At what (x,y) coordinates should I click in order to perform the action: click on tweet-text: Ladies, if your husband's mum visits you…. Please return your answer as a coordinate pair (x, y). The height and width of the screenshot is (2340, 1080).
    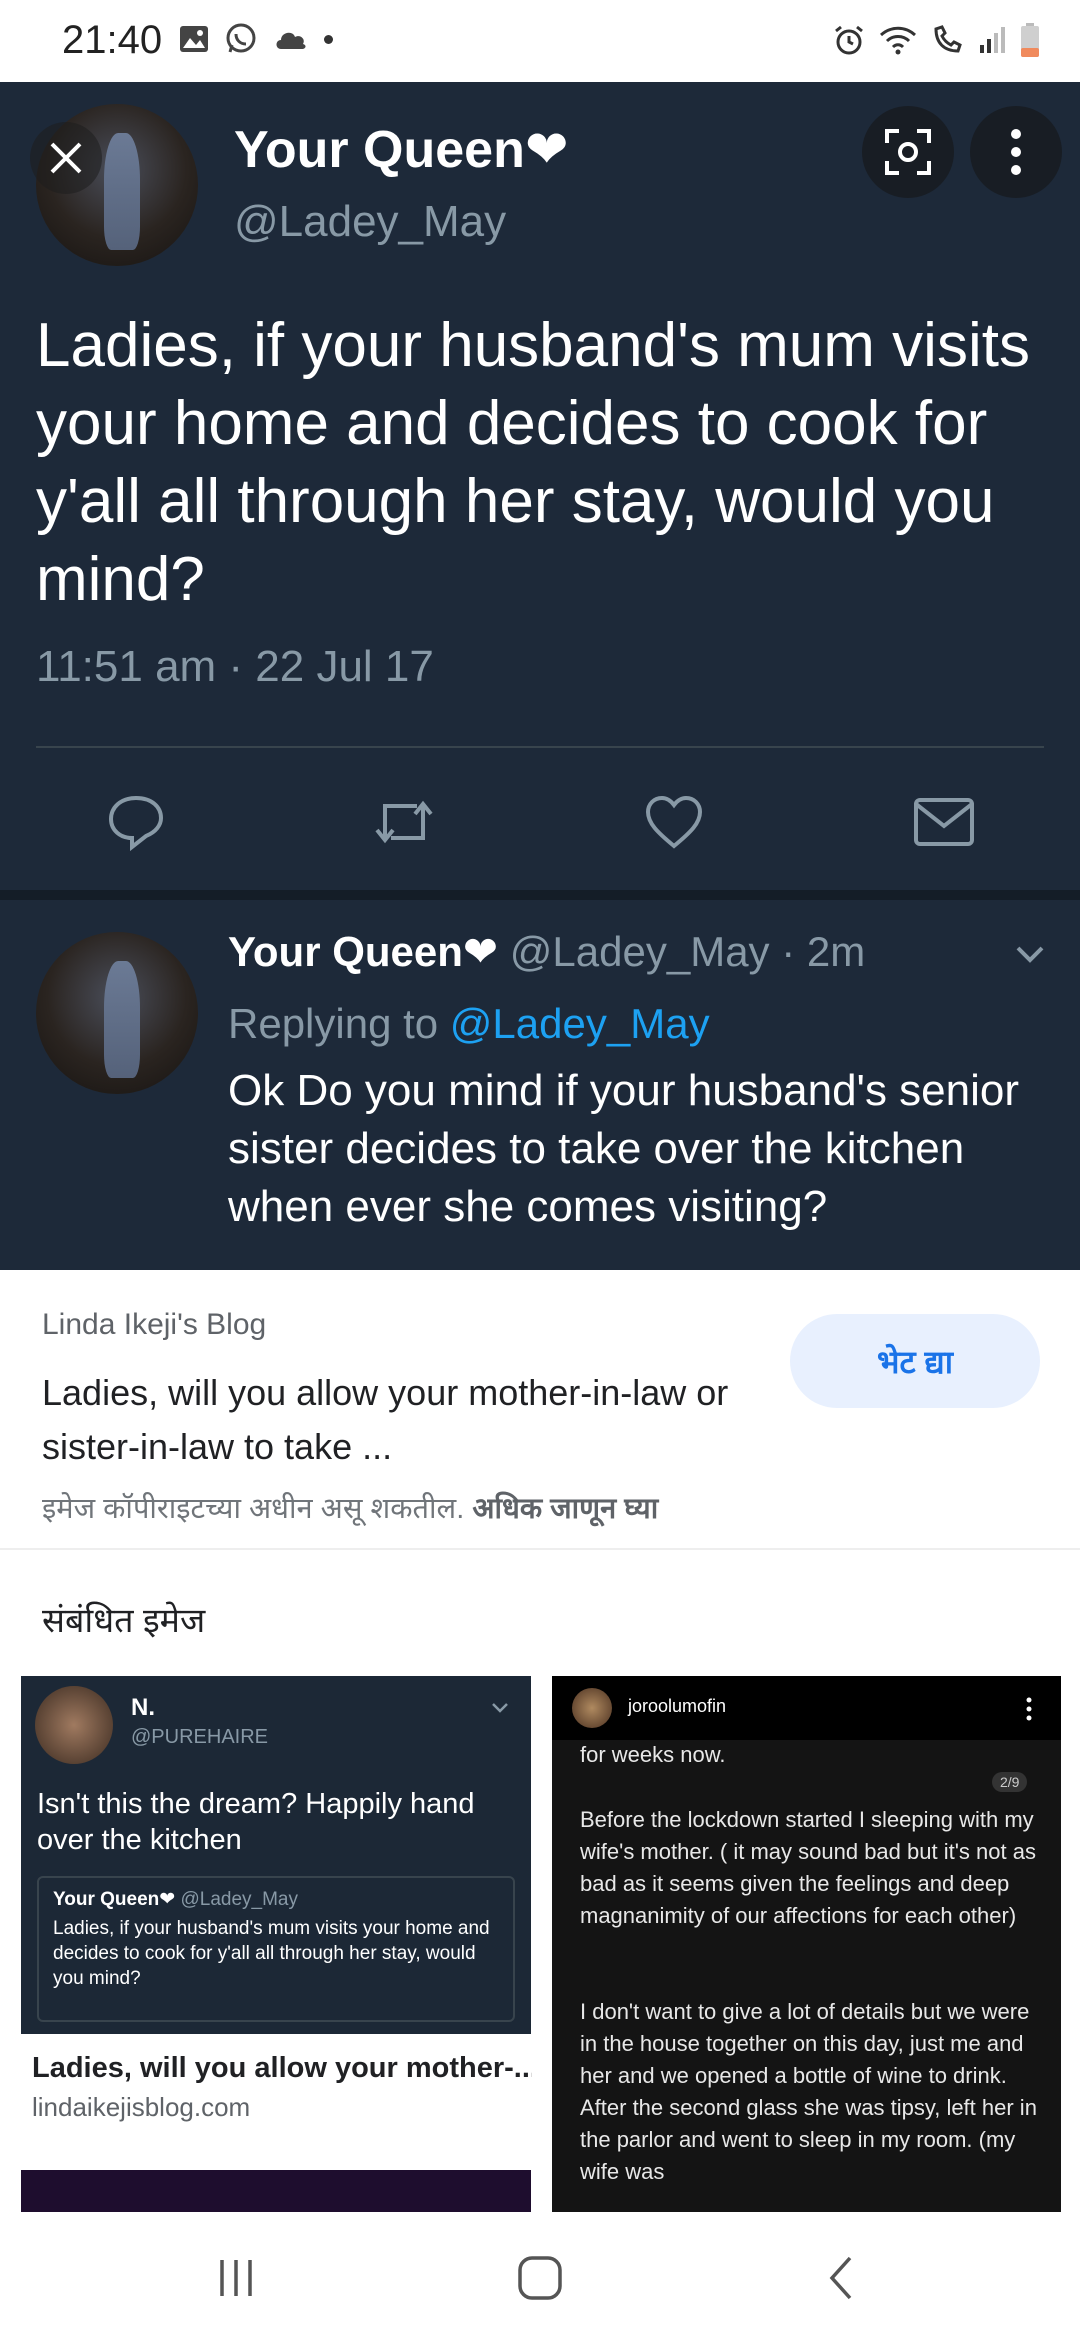
    Looking at the image, I should click on (533, 462).